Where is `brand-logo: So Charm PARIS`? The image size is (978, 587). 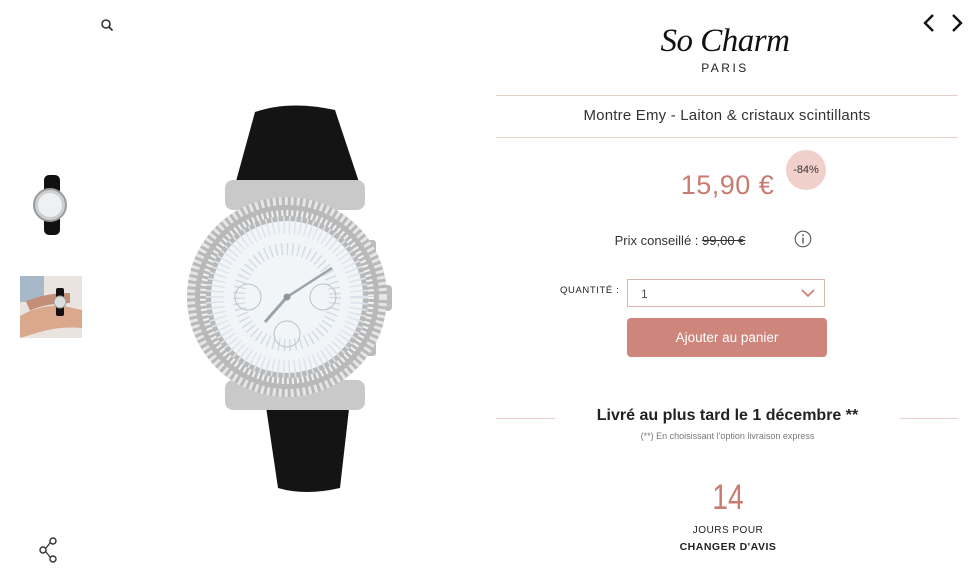
brand-logo: So Charm PARIS is located at coordinates (725, 48).